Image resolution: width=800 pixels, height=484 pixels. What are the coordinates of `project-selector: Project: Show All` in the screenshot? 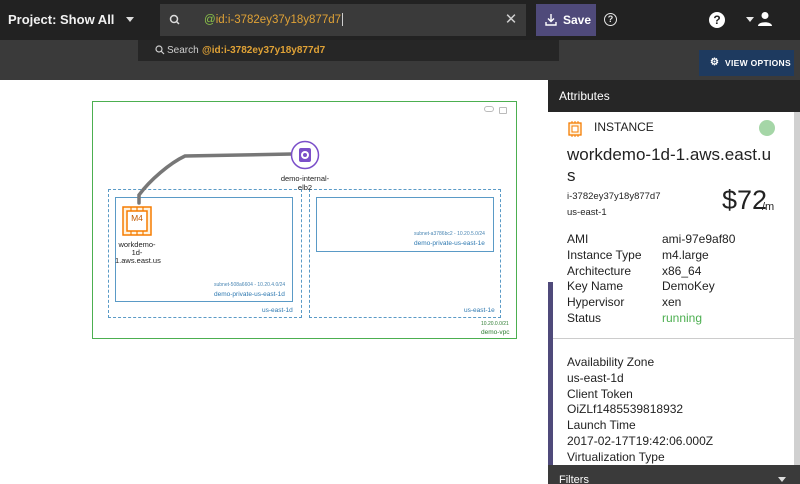 It's located at (61, 20).